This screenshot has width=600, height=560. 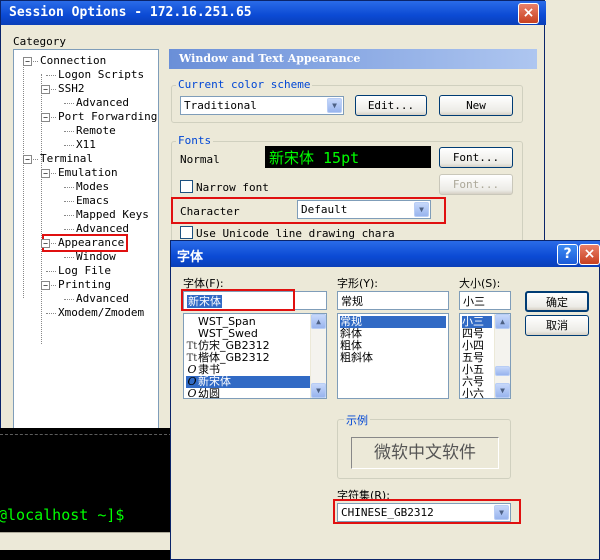 I want to click on list-item-label: 小五, so click(x=473, y=369).